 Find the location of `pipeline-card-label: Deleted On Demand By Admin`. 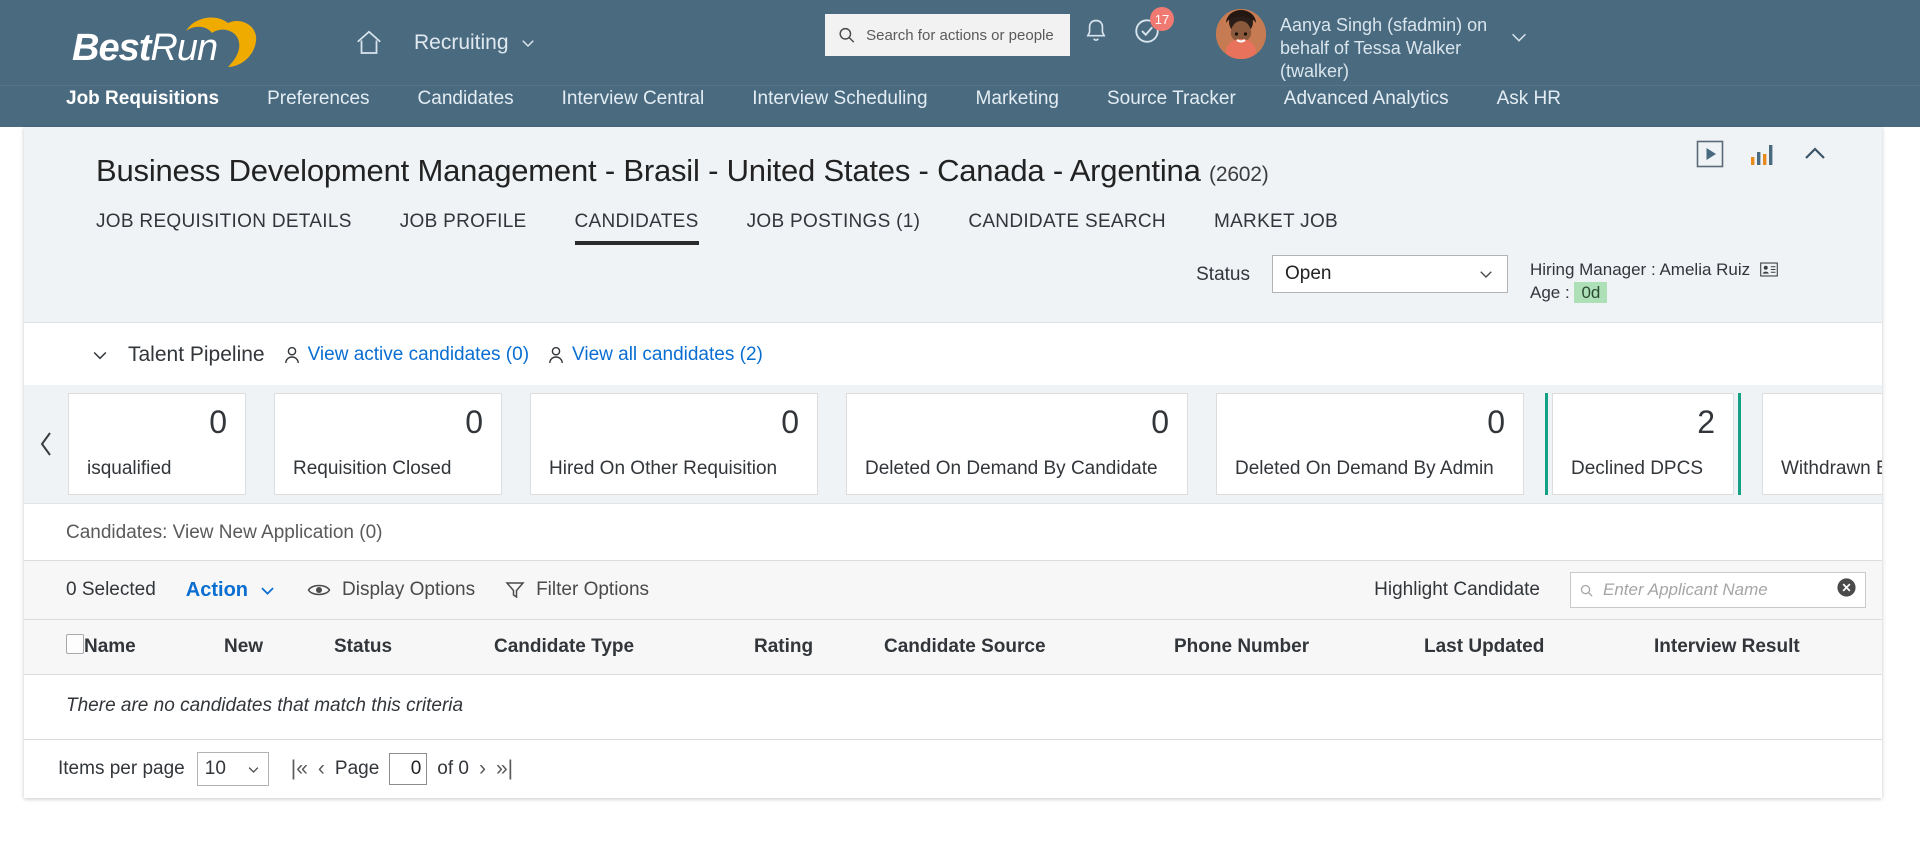

pipeline-card-label: Deleted On Demand By Admin is located at coordinates (1364, 468).